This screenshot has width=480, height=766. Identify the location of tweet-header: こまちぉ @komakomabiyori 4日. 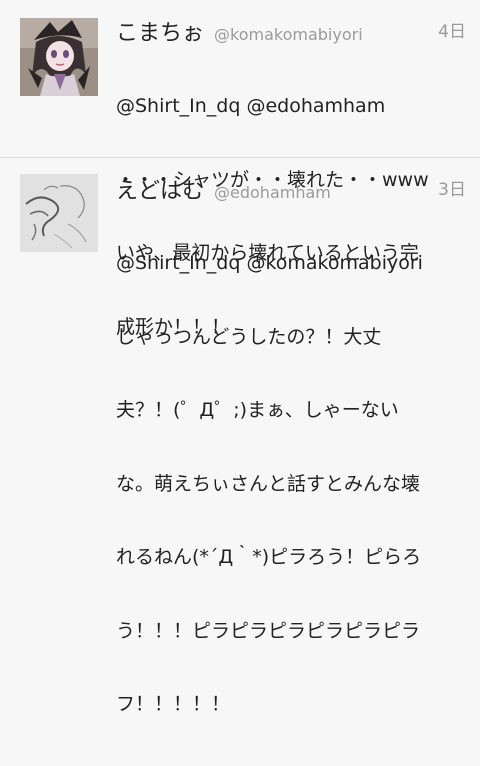
(291, 31).